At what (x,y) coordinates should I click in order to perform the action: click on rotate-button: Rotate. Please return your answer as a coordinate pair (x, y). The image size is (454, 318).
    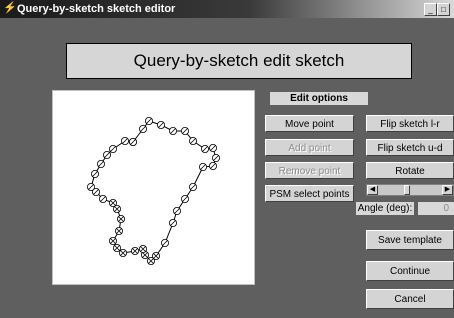
    Looking at the image, I should click on (410, 170).